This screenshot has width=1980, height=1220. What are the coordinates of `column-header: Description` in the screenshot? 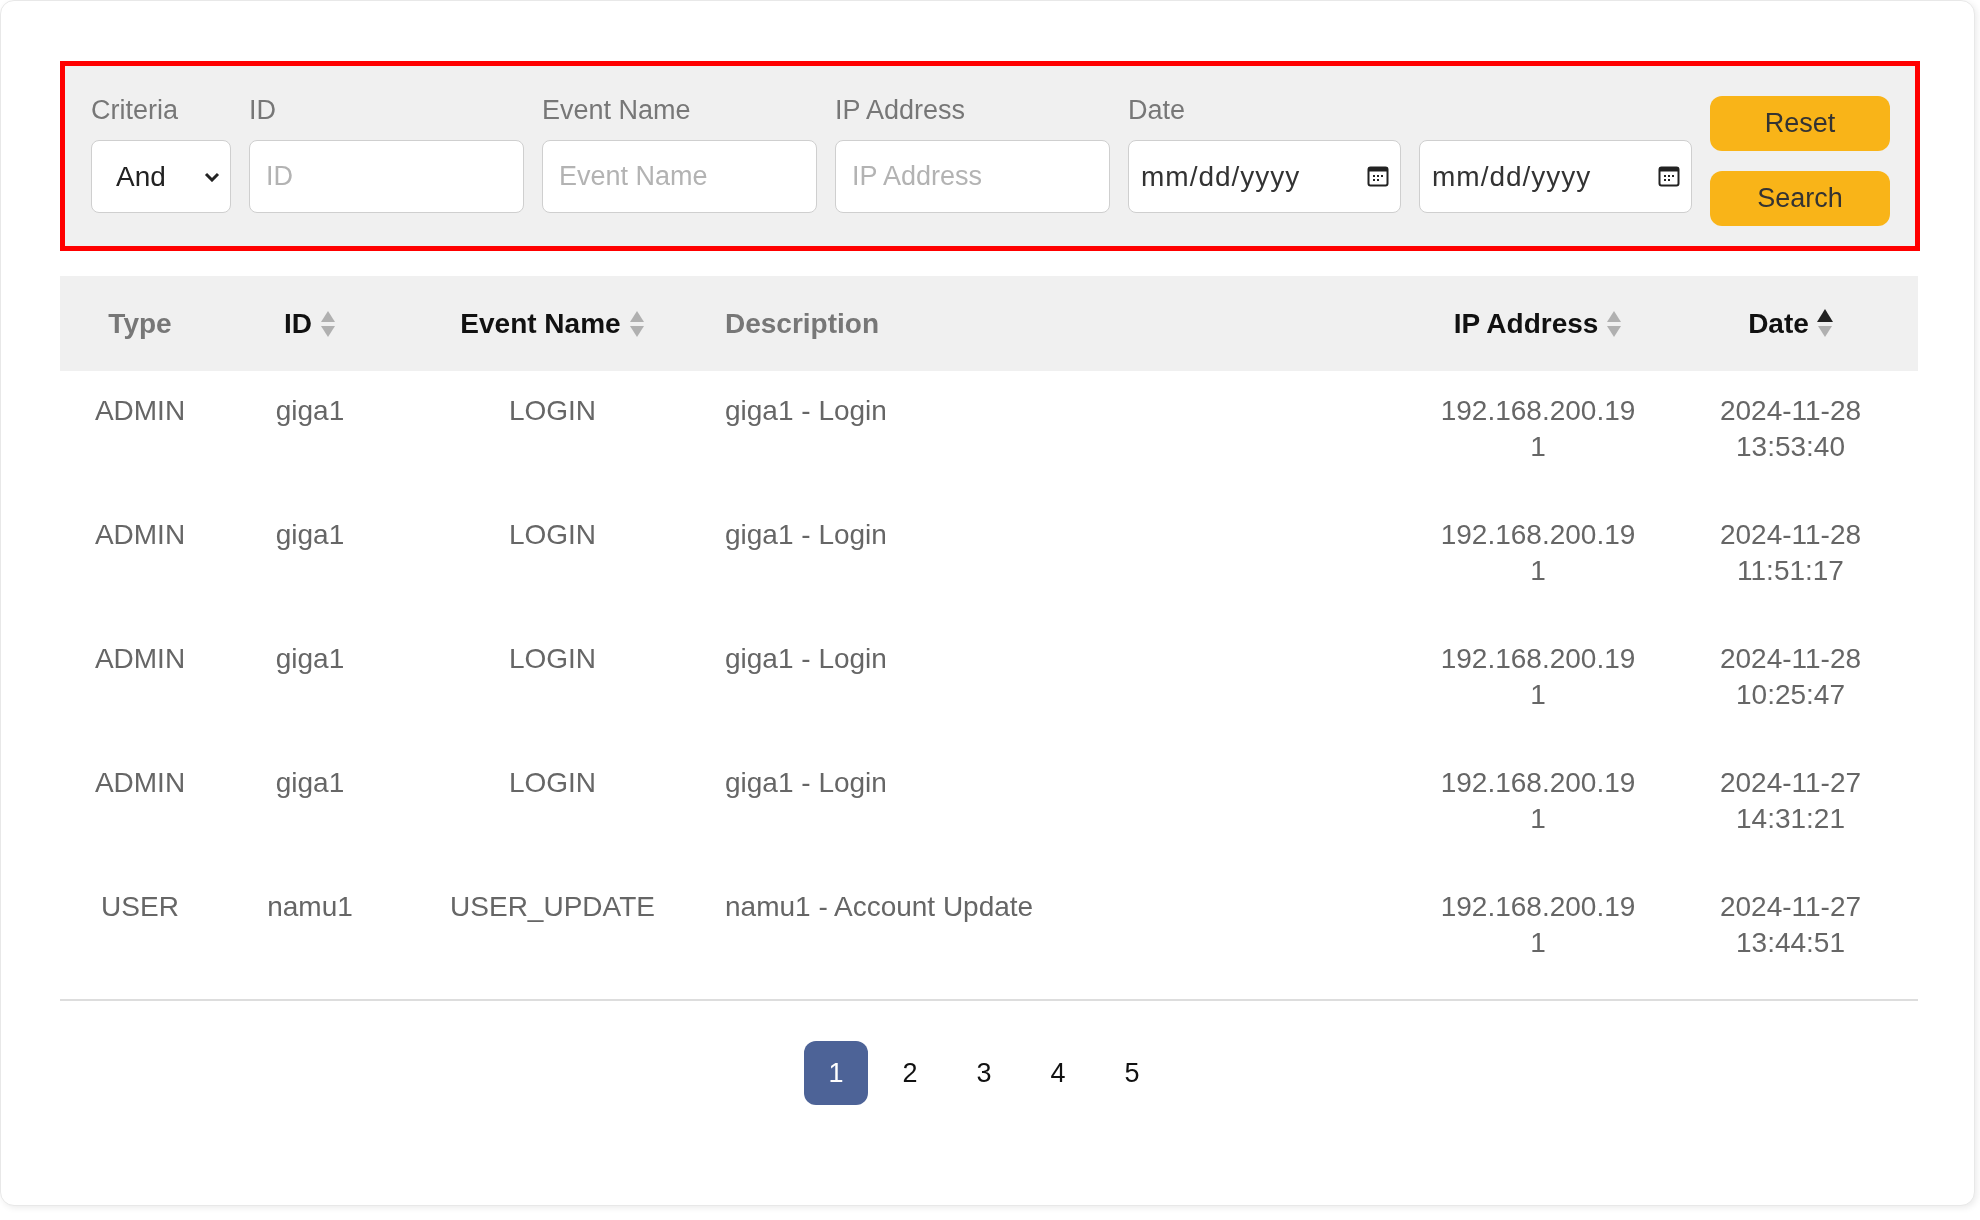 It's located at (802, 323).